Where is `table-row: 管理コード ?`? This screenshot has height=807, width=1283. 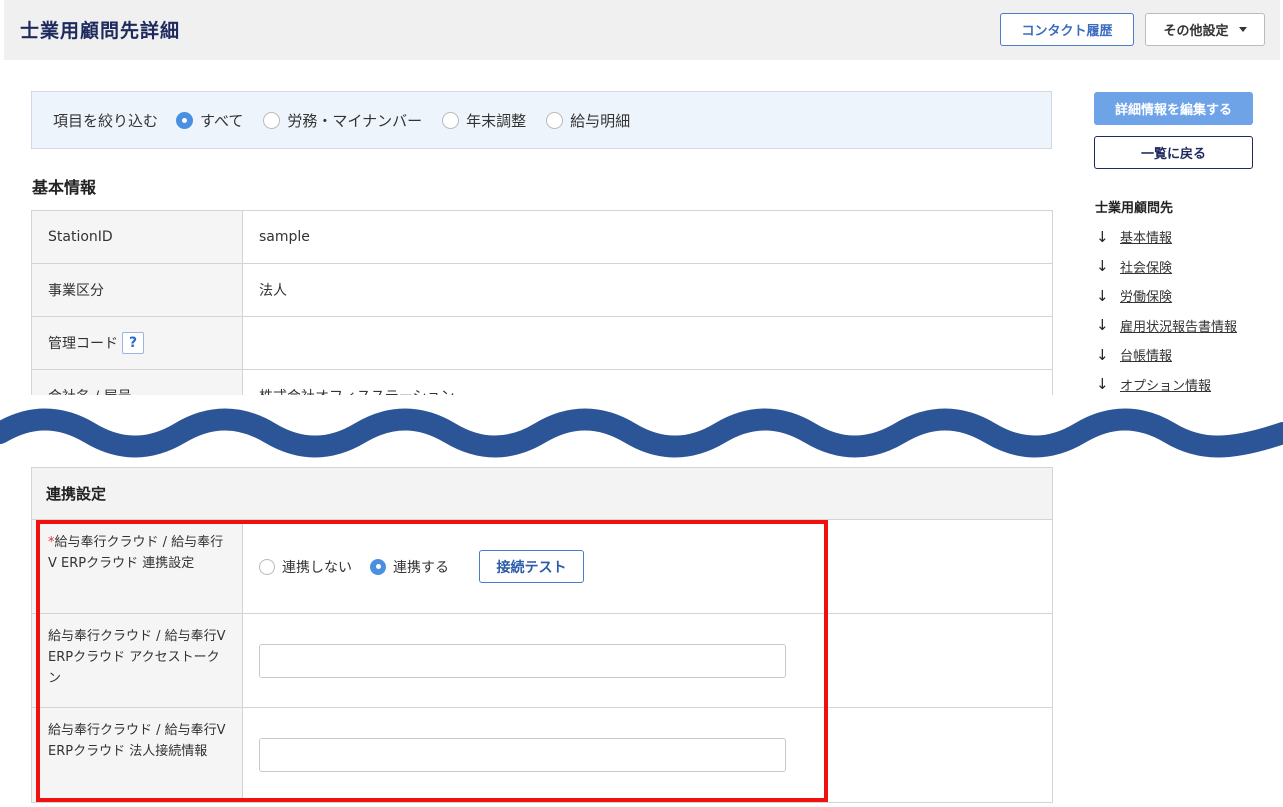
table-row: 管理コード ? is located at coordinates (542, 343).